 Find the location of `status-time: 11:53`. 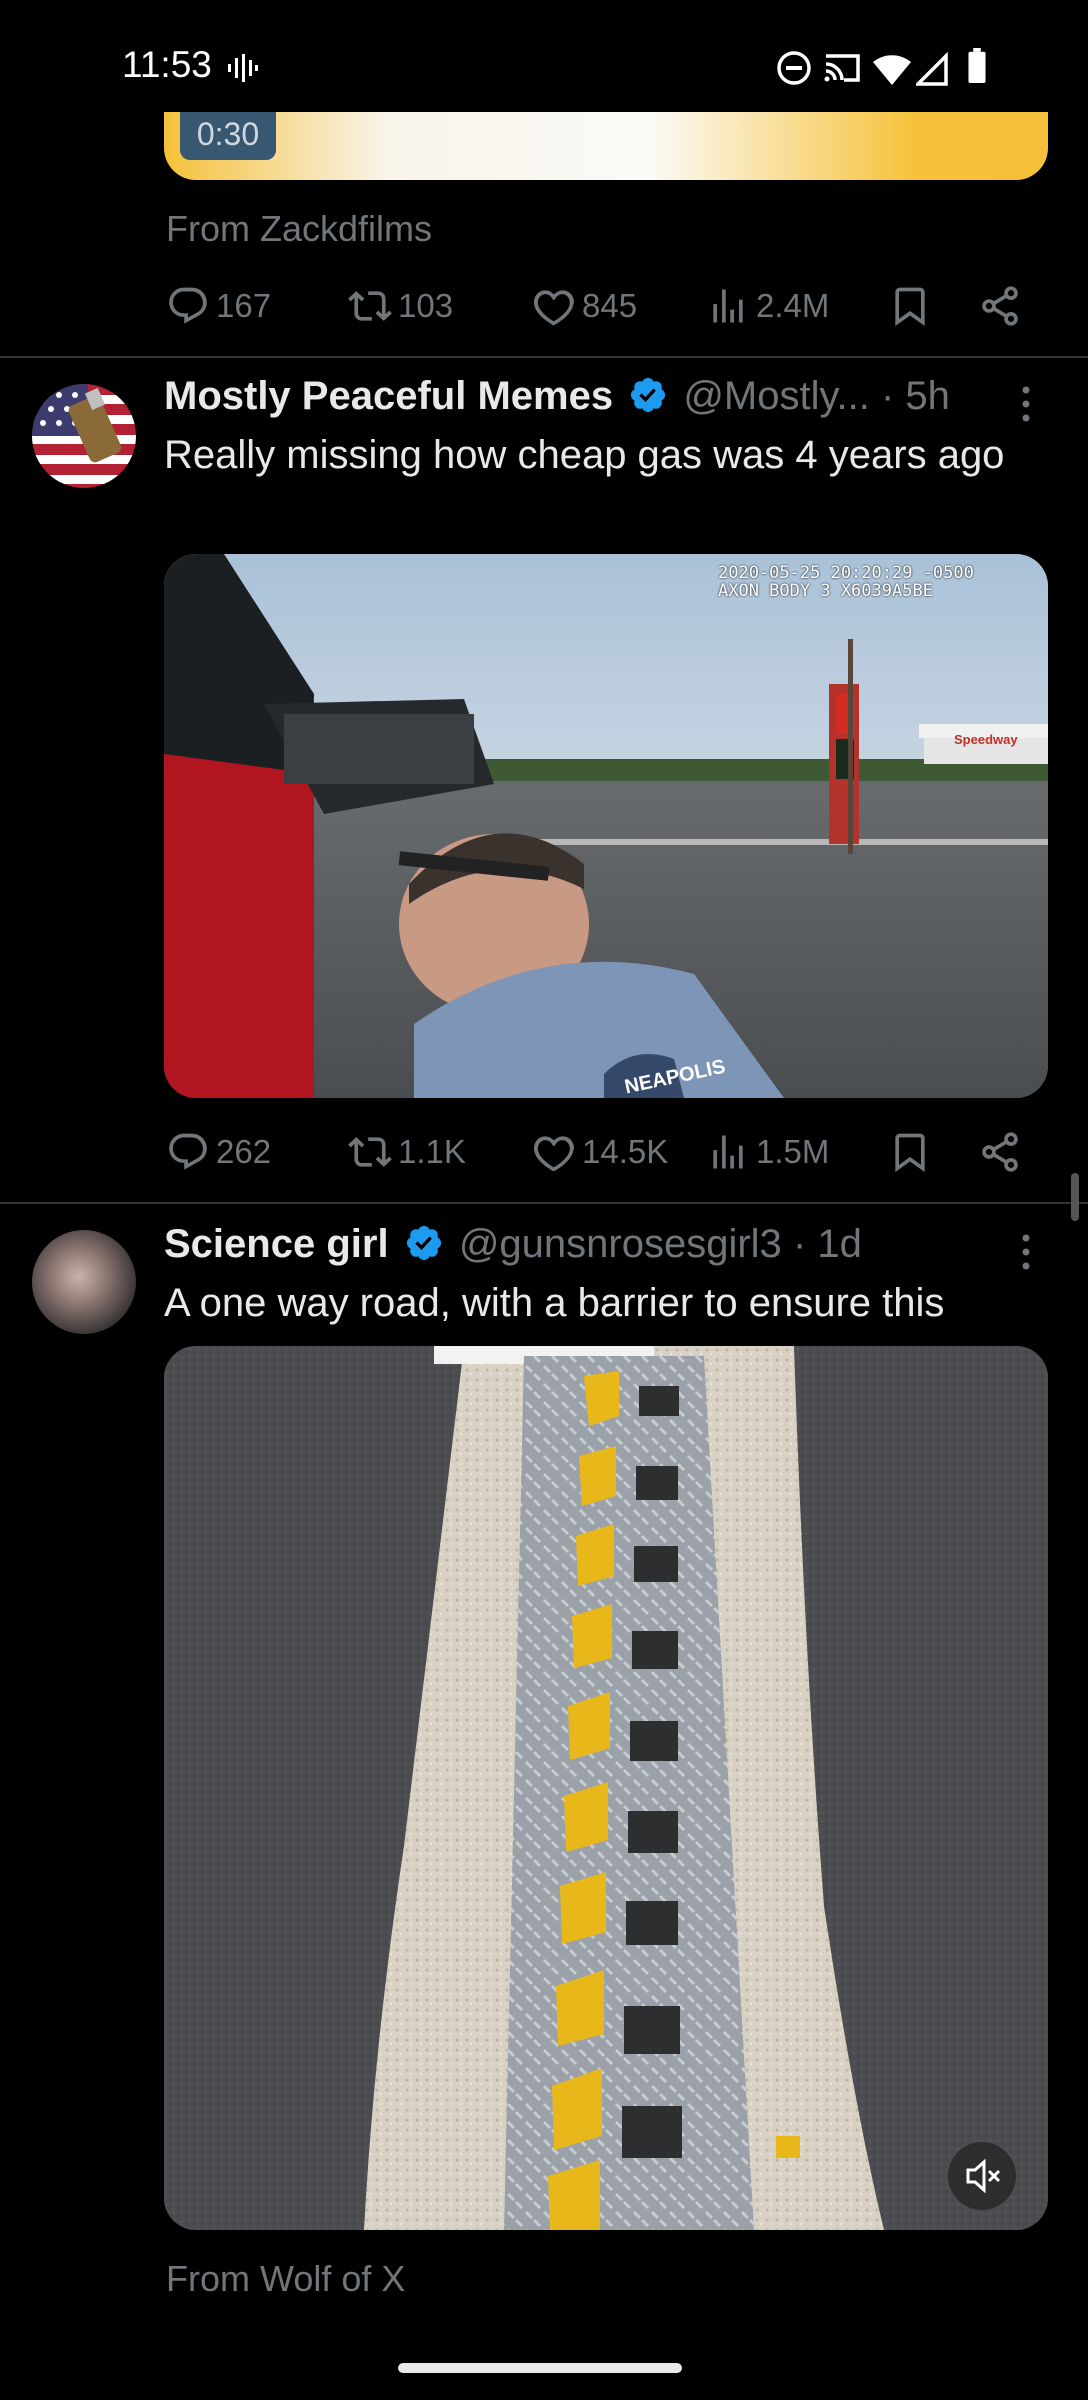

status-time: 11:53 is located at coordinates (167, 64).